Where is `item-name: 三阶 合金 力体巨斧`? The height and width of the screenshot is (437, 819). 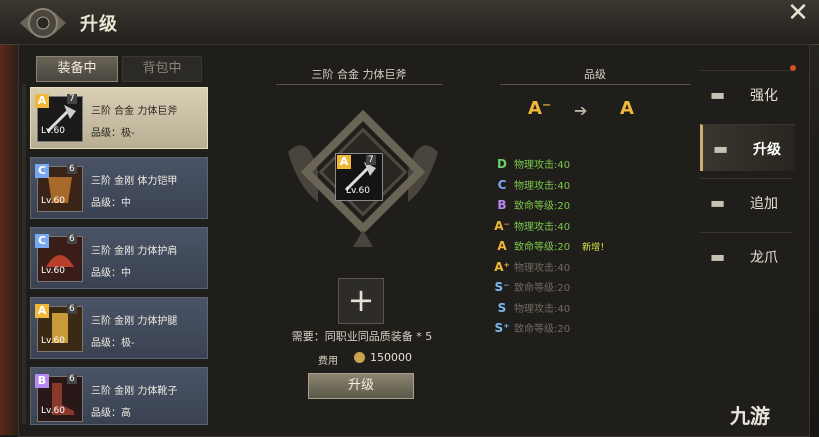
item-name: 三阶 合金 力体巨斧 is located at coordinates (134, 111).